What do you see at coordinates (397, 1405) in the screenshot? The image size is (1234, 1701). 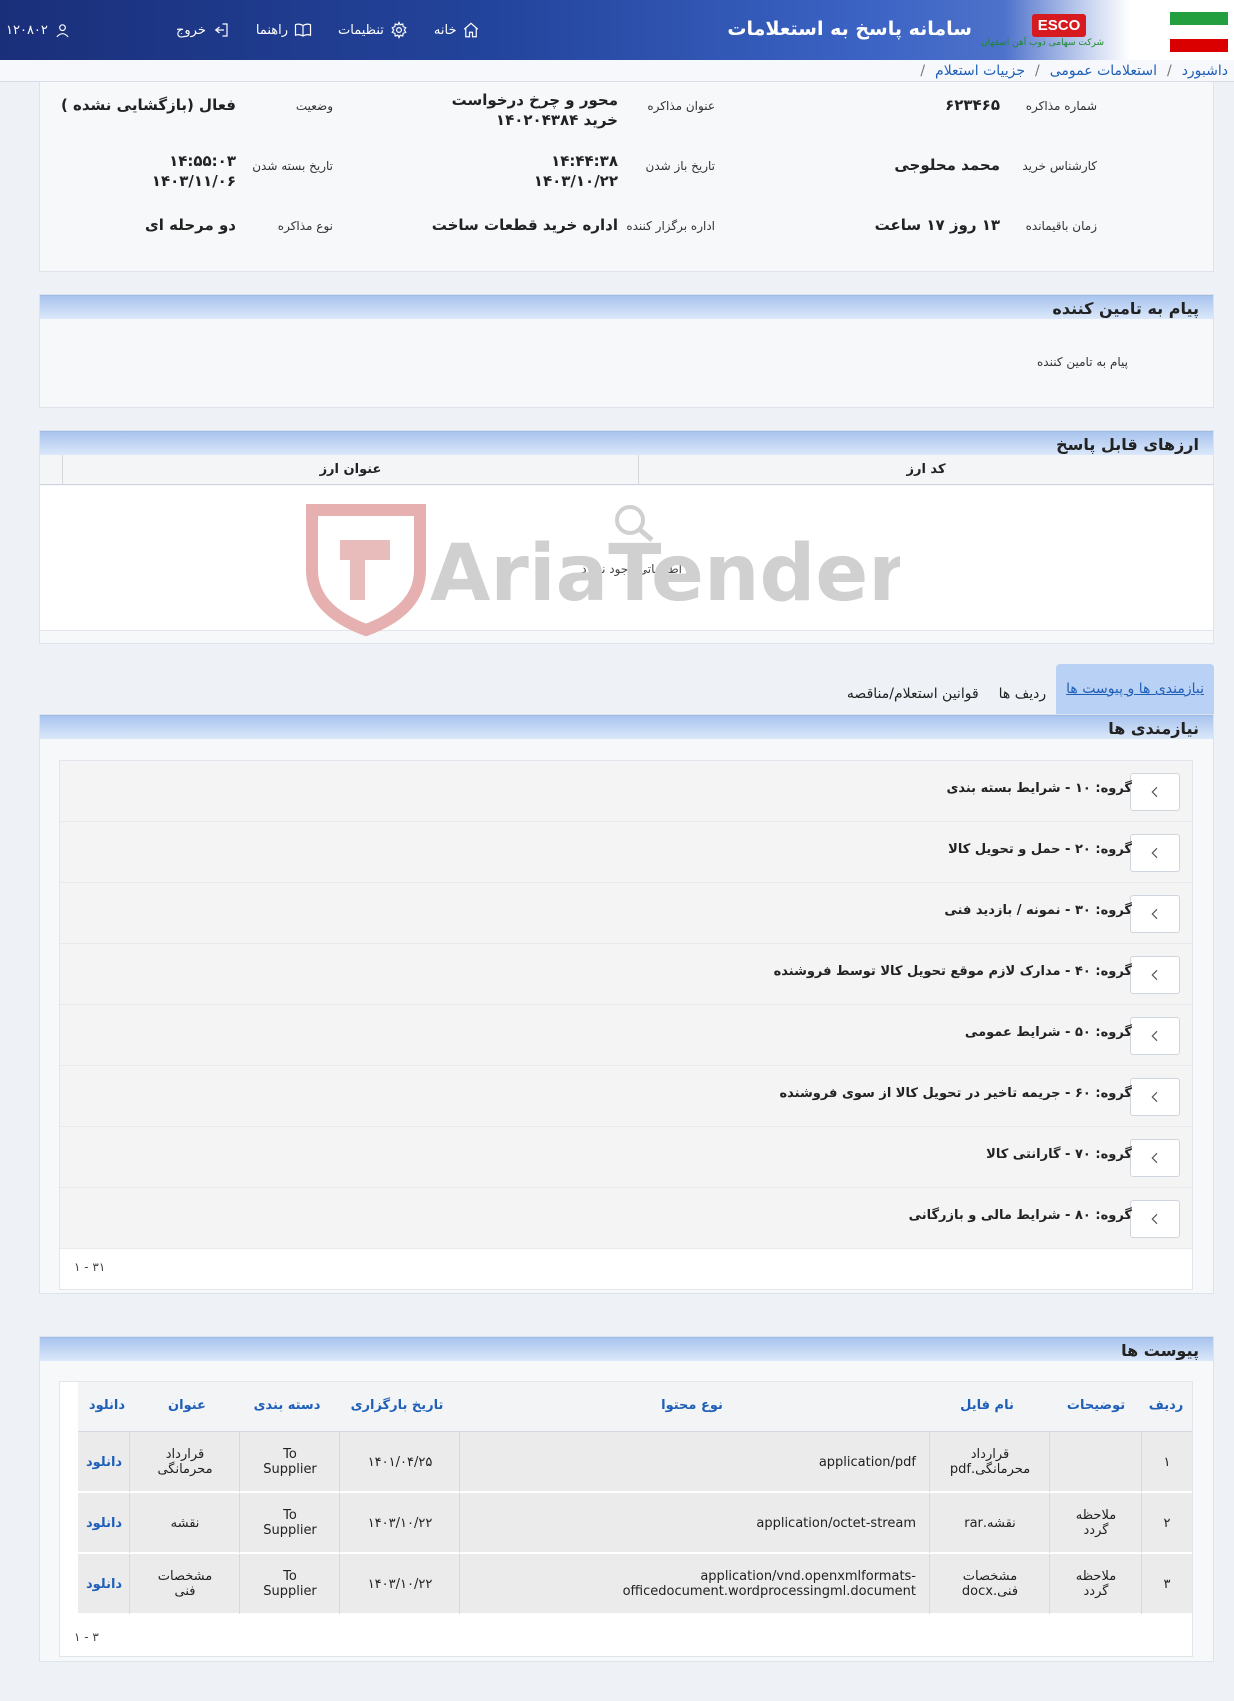 I see `col-upload-date: تاریخ بارگزاری` at bounding box center [397, 1405].